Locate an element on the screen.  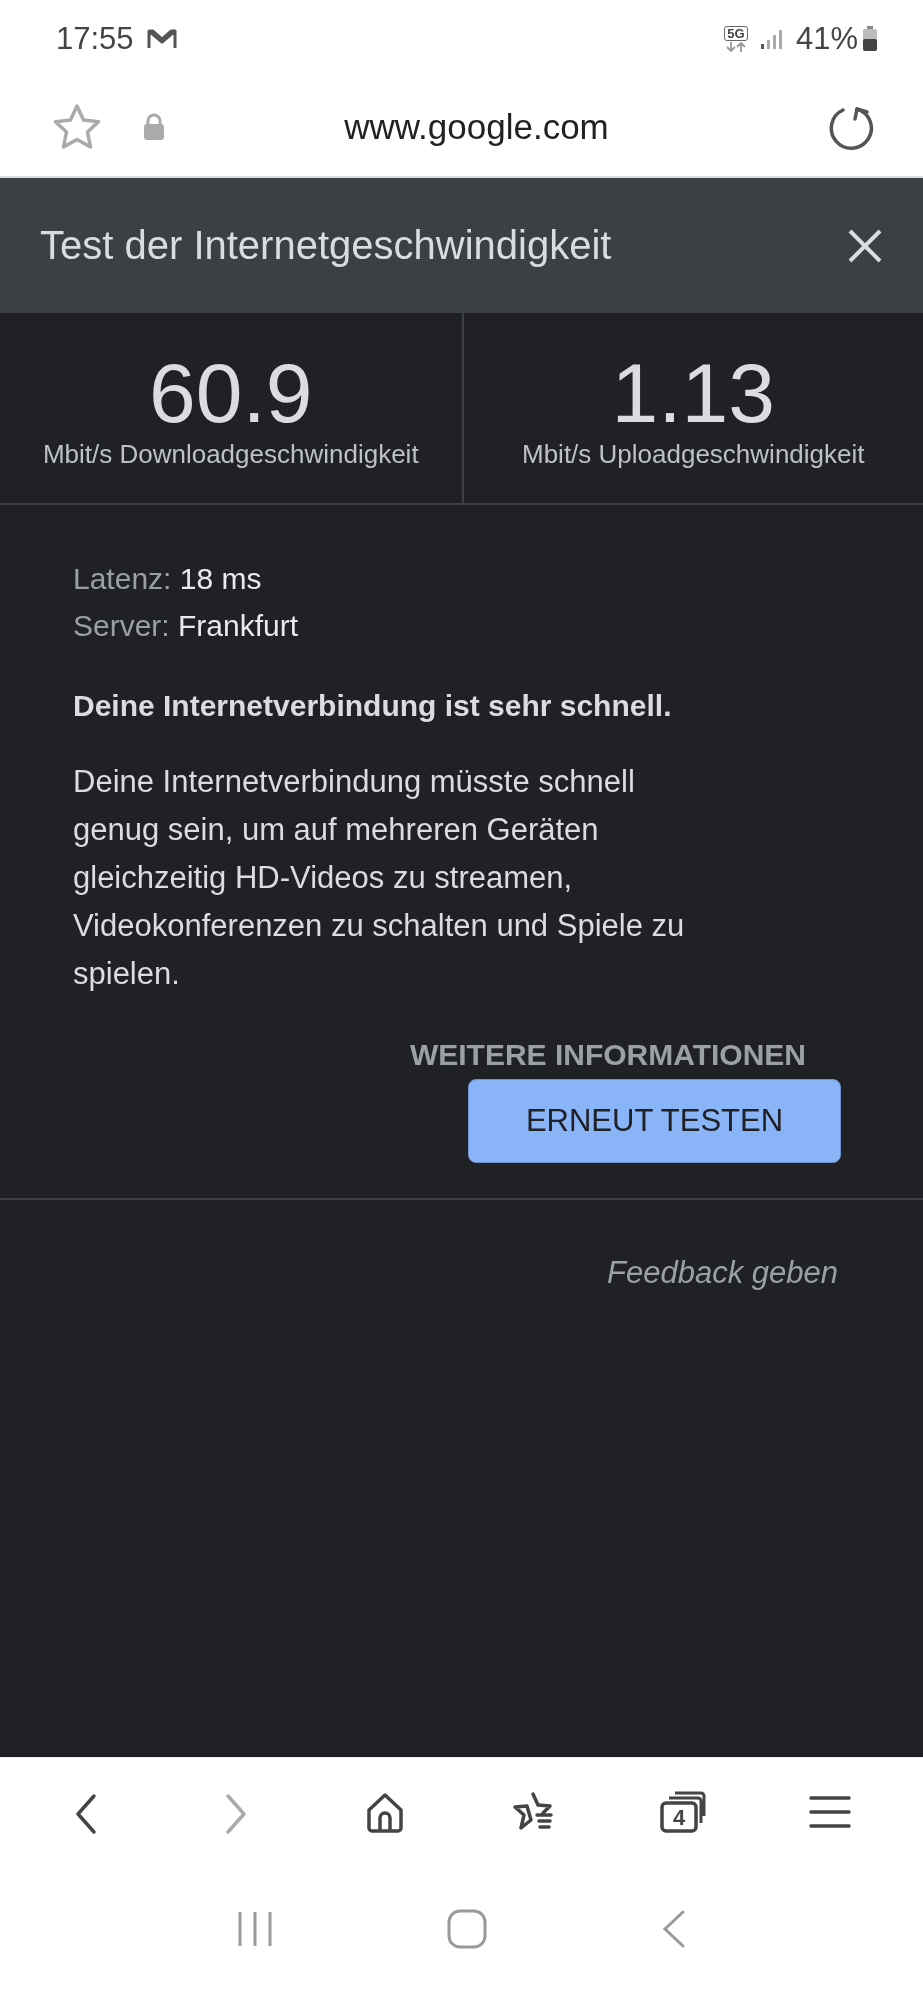
tabs-icon is located at coordinates (683, 1813).